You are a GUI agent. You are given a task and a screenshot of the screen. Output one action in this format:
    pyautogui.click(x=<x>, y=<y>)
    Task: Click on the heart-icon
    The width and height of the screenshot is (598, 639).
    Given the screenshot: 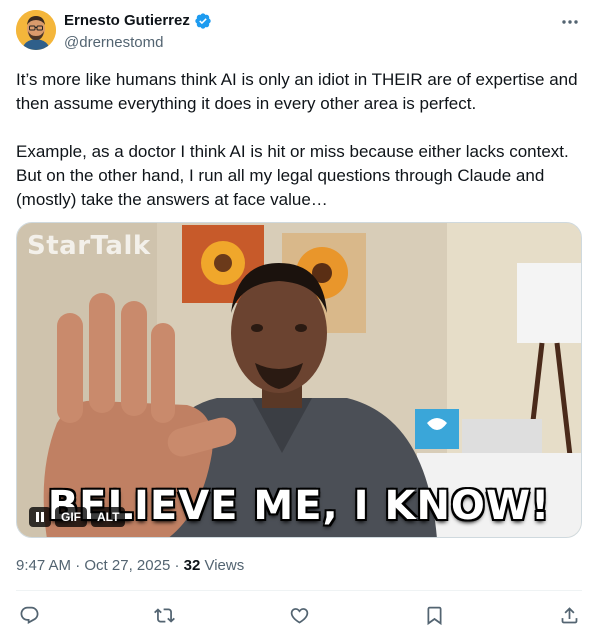 What is the action you would take?
    pyautogui.click(x=299, y=615)
    